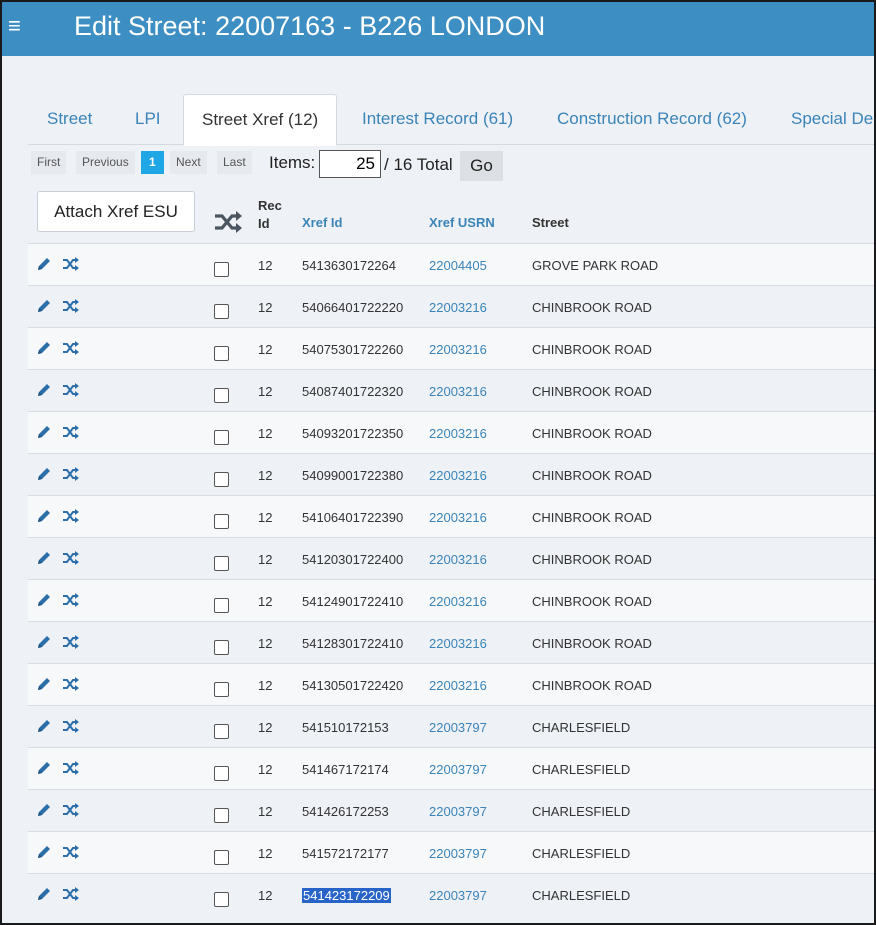 The image size is (876, 925). What do you see at coordinates (69, 119) in the screenshot?
I see `tab-street: Street` at bounding box center [69, 119].